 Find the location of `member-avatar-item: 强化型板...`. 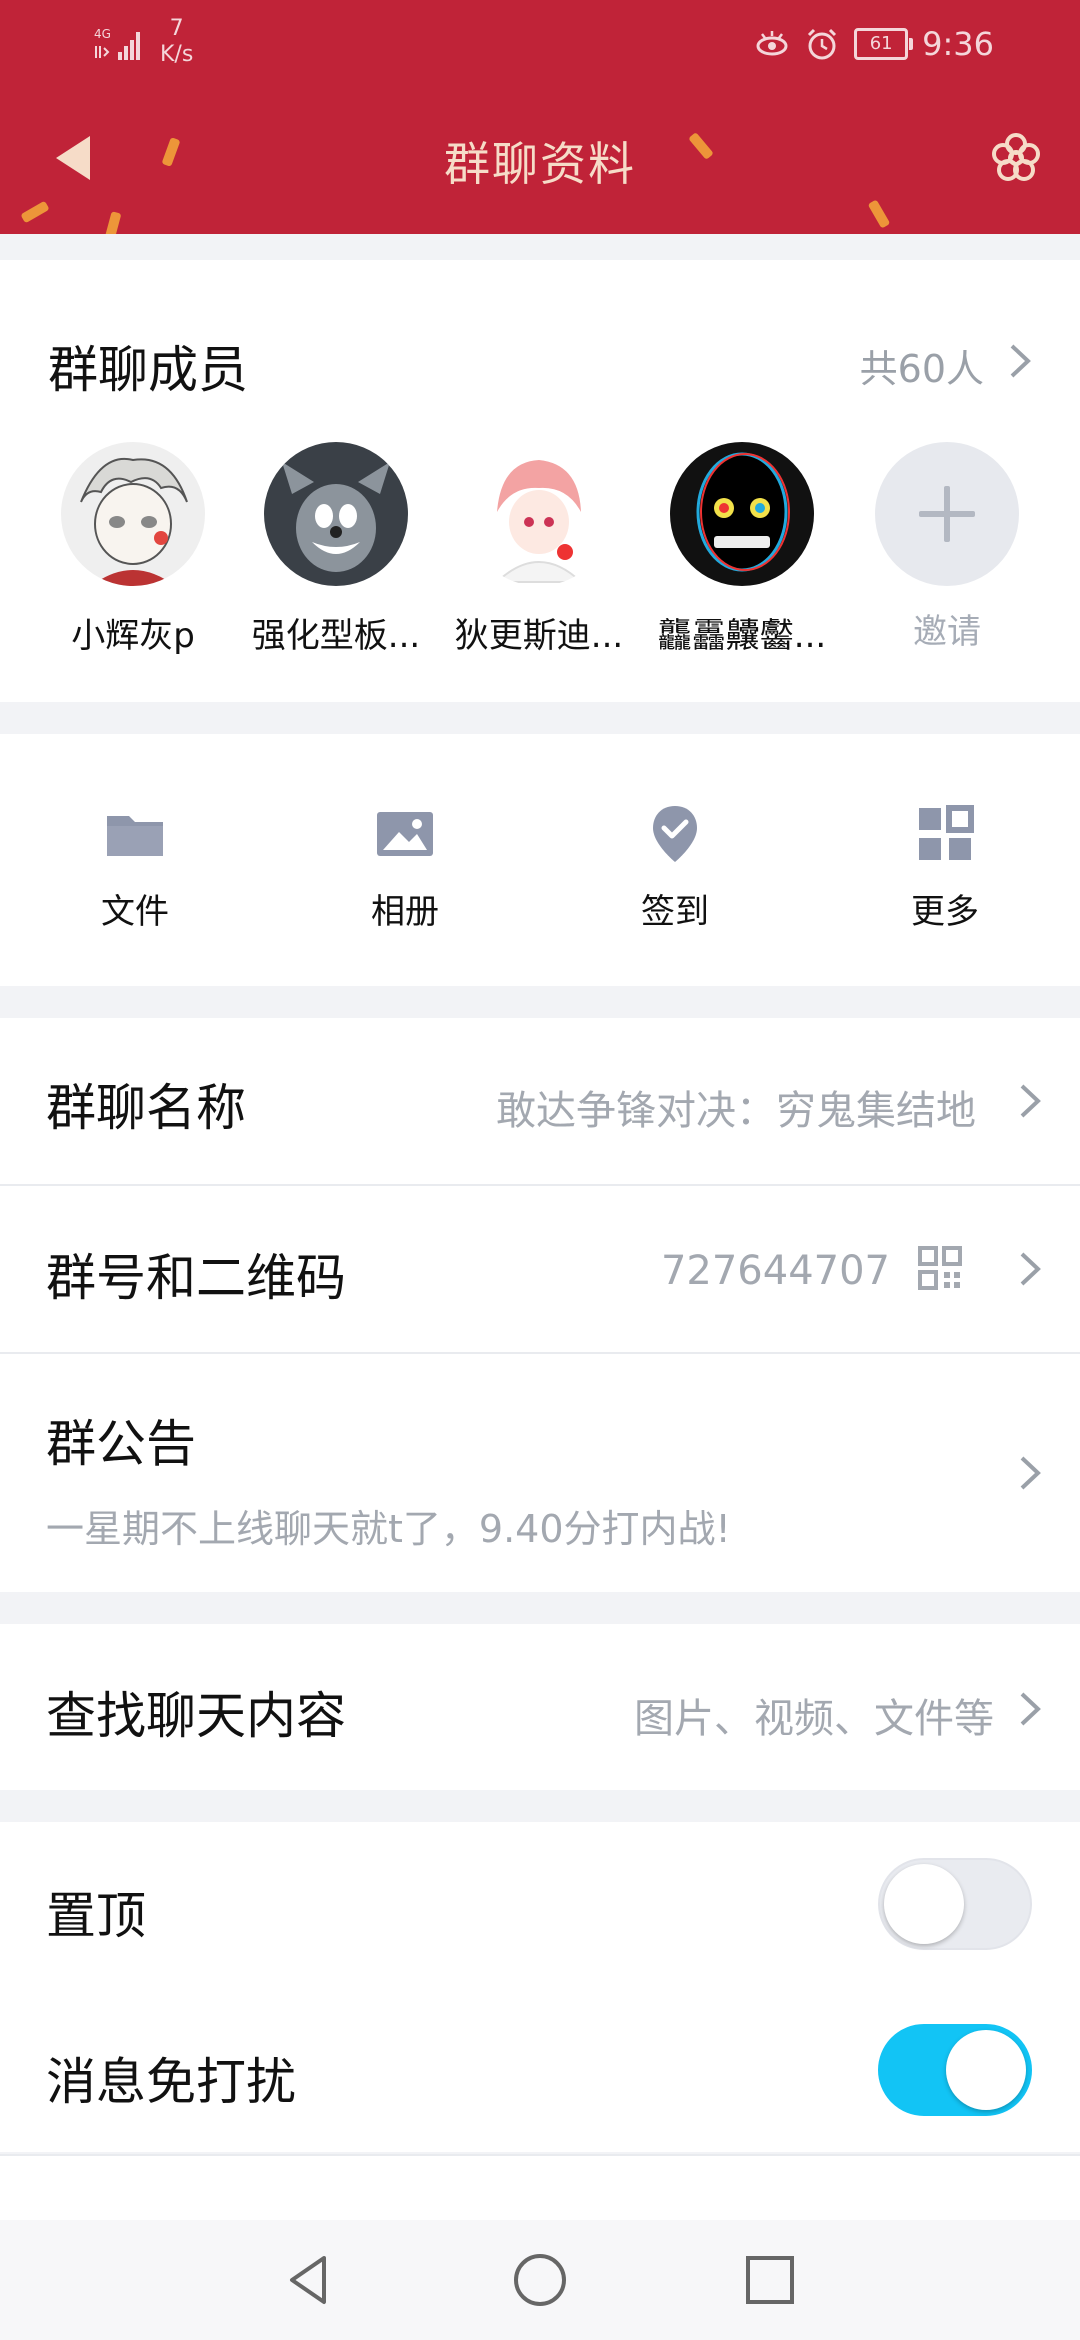

member-avatar-item: 强化型板... is located at coordinates (336, 549).